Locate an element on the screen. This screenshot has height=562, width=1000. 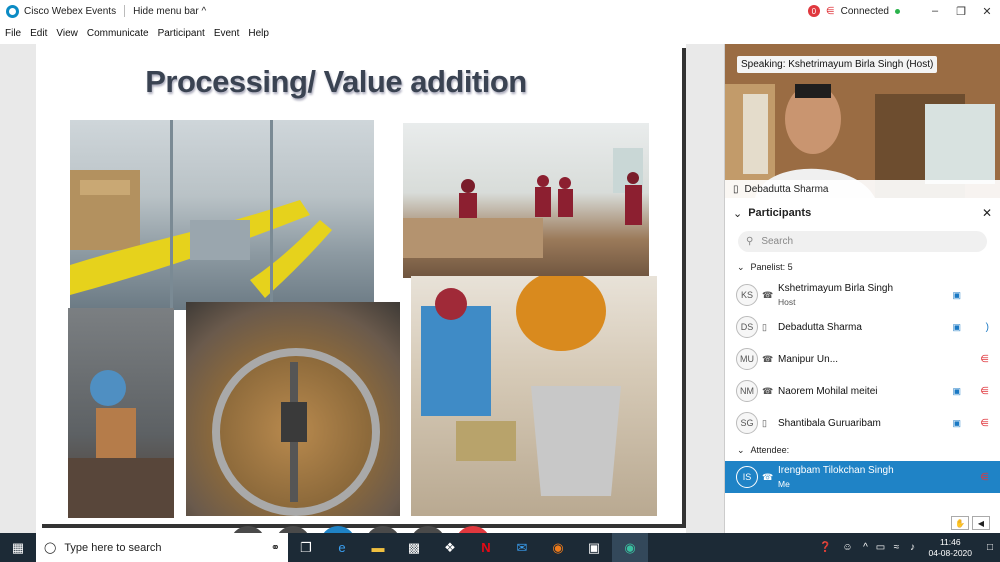
hide-menu-bar-button: Hide menu bar ^ is located at coordinates (169, 11).